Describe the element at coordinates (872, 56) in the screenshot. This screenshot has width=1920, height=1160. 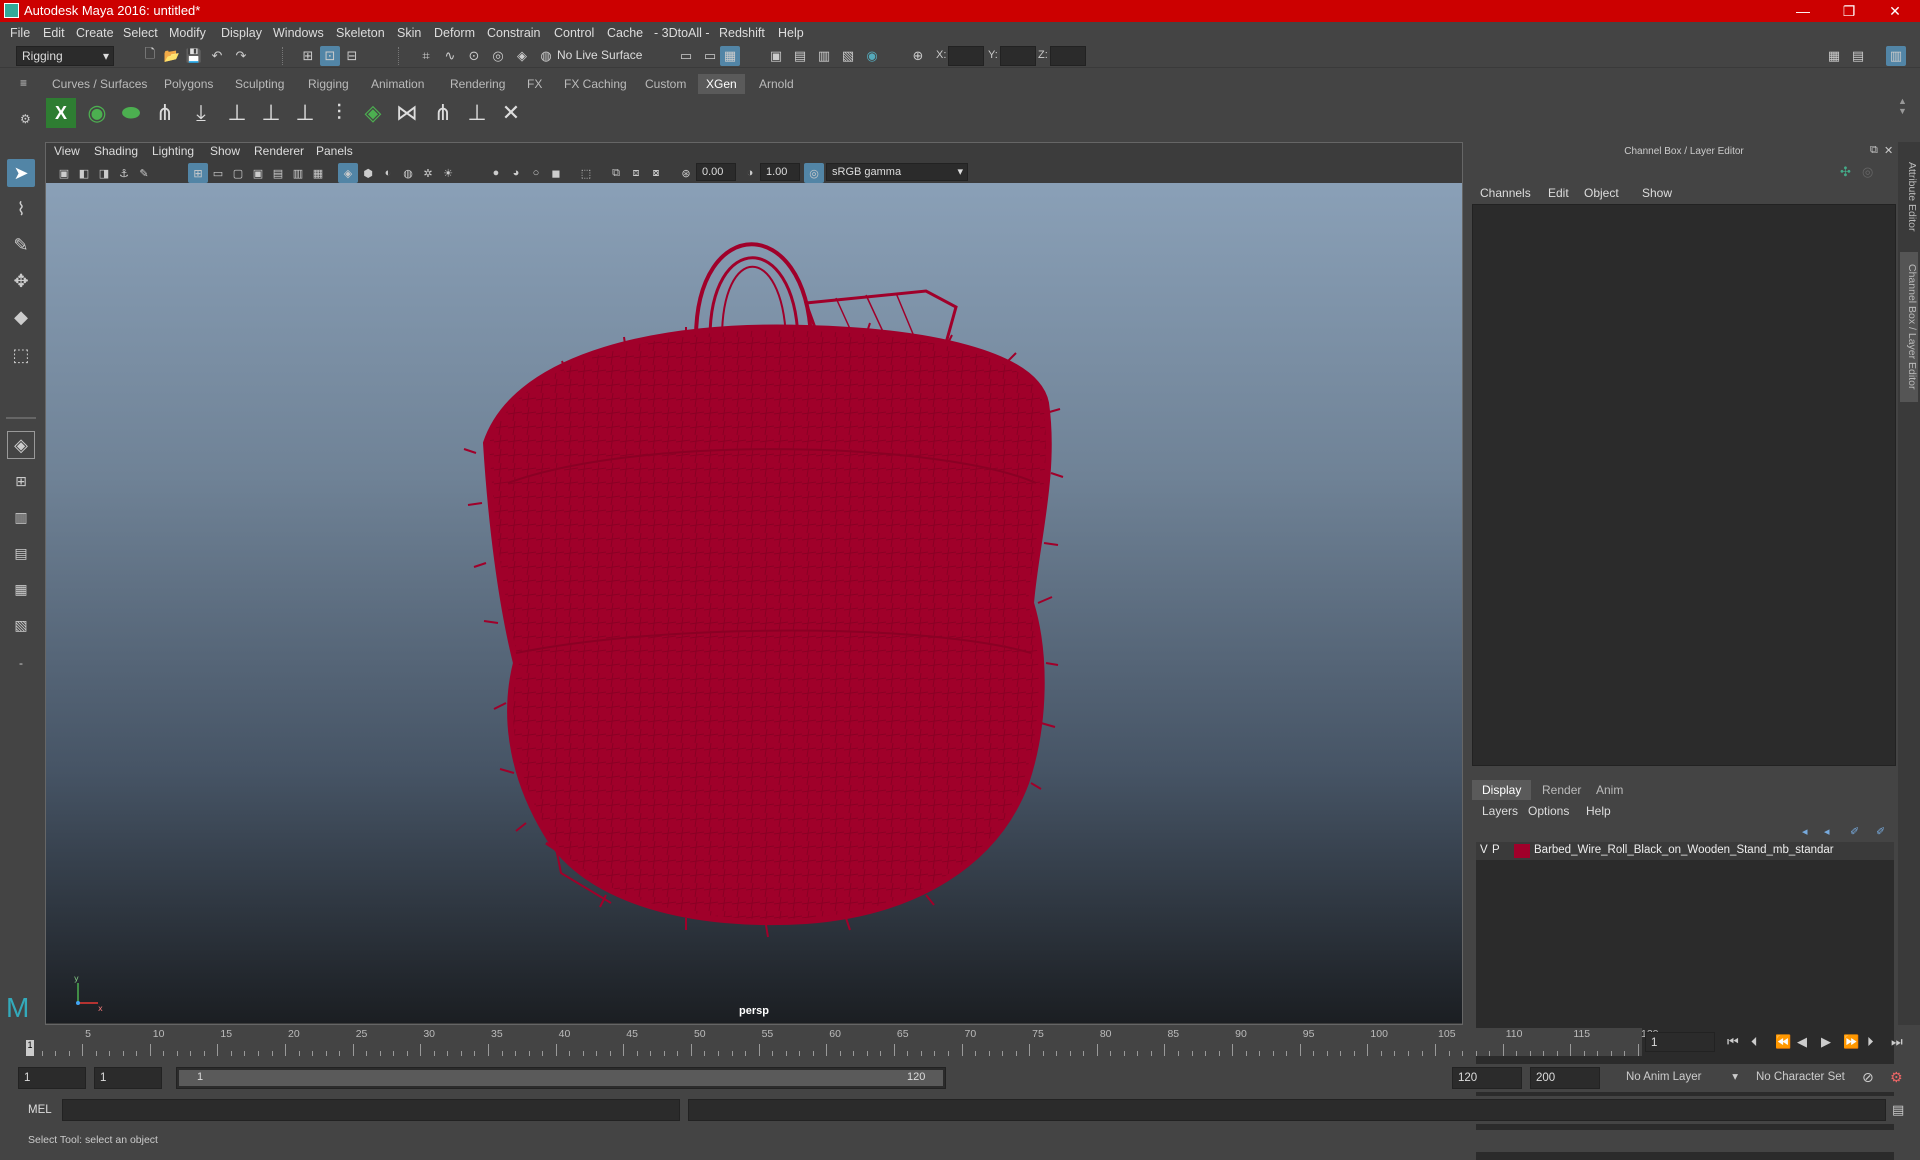
I see `render-view-icon: ◉` at that location.